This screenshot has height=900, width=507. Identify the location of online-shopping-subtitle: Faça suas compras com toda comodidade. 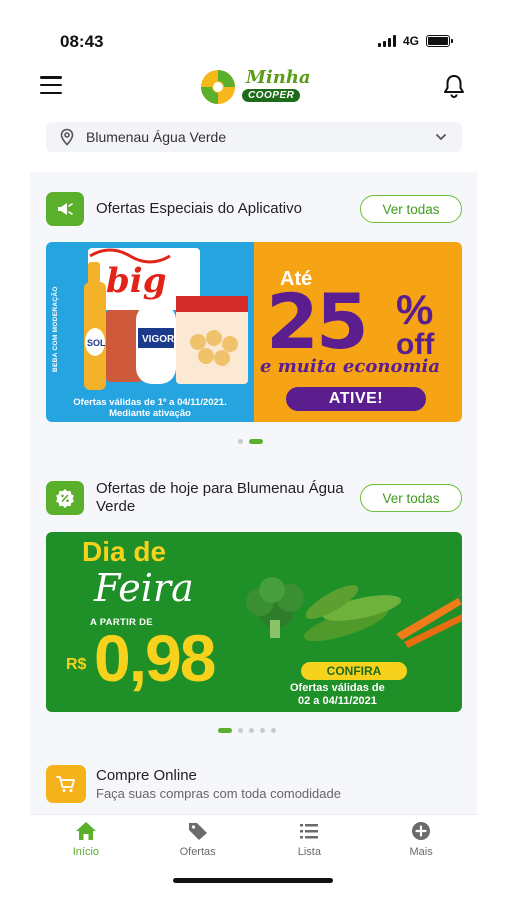
(218, 793).